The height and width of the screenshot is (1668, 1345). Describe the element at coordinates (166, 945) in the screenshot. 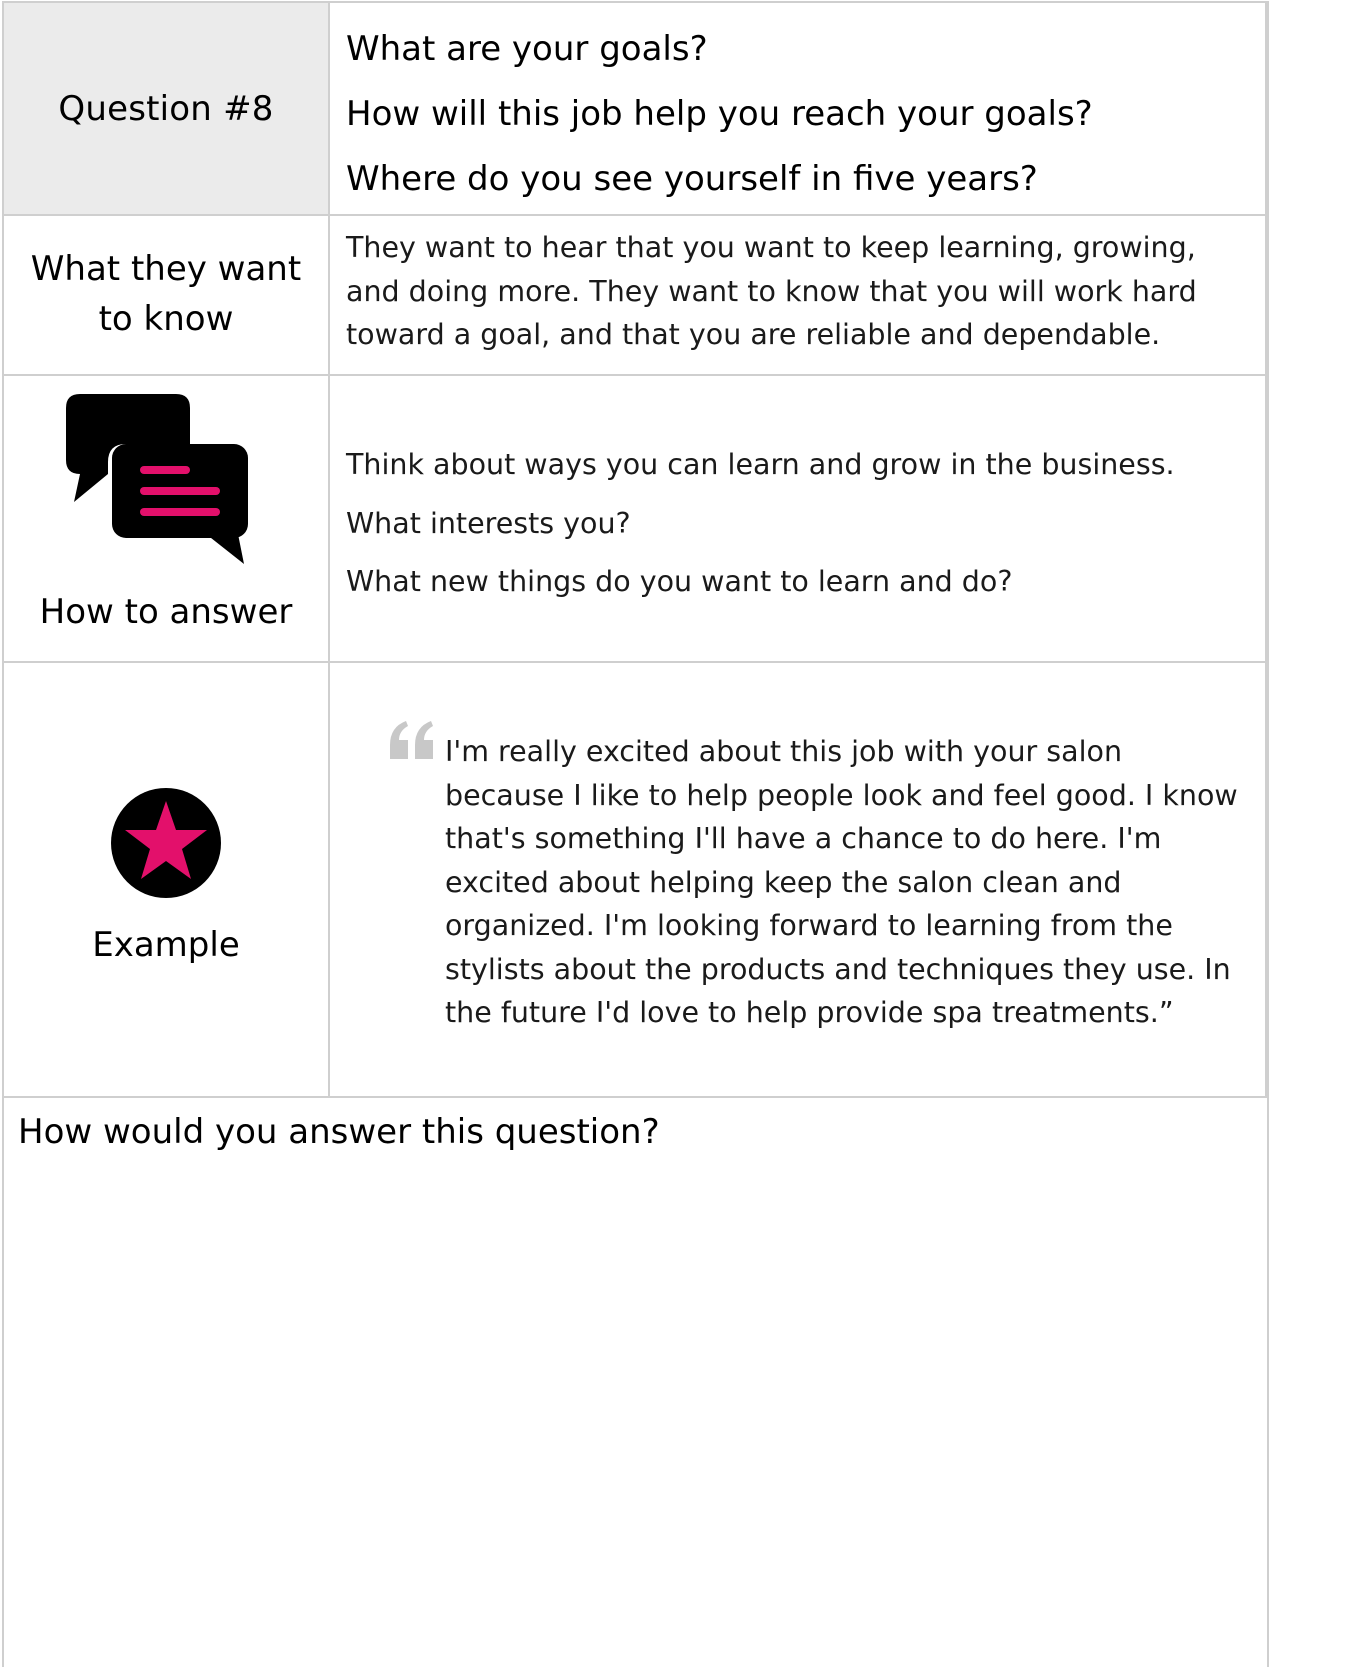

I see `example-label: Example` at that location.